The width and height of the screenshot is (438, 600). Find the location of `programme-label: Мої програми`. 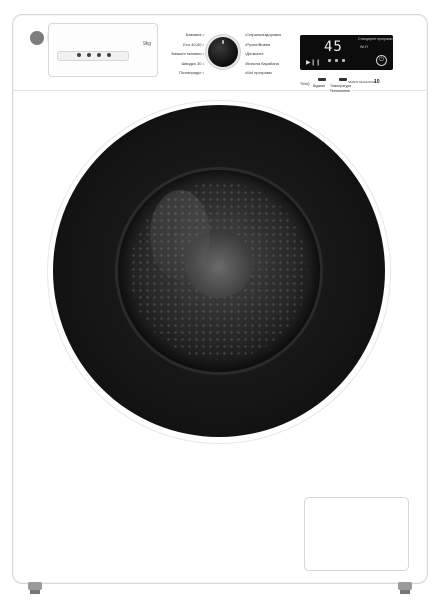

programme-label: Мої програми is located at coordinates (269, 73).